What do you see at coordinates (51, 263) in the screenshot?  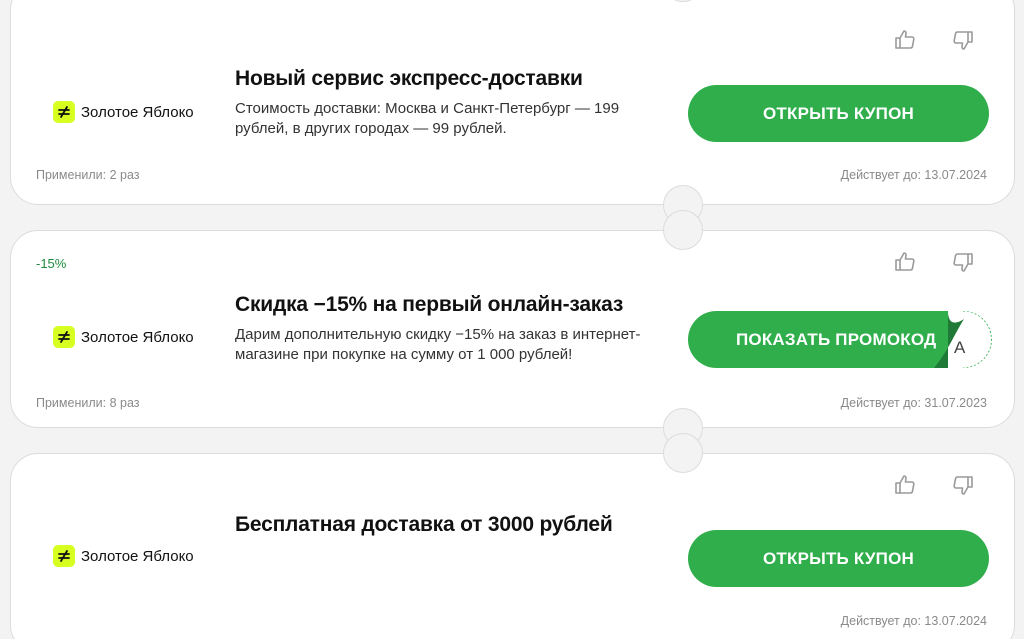 I see `discount-badge: -15%` at bounding box center [51, 263].